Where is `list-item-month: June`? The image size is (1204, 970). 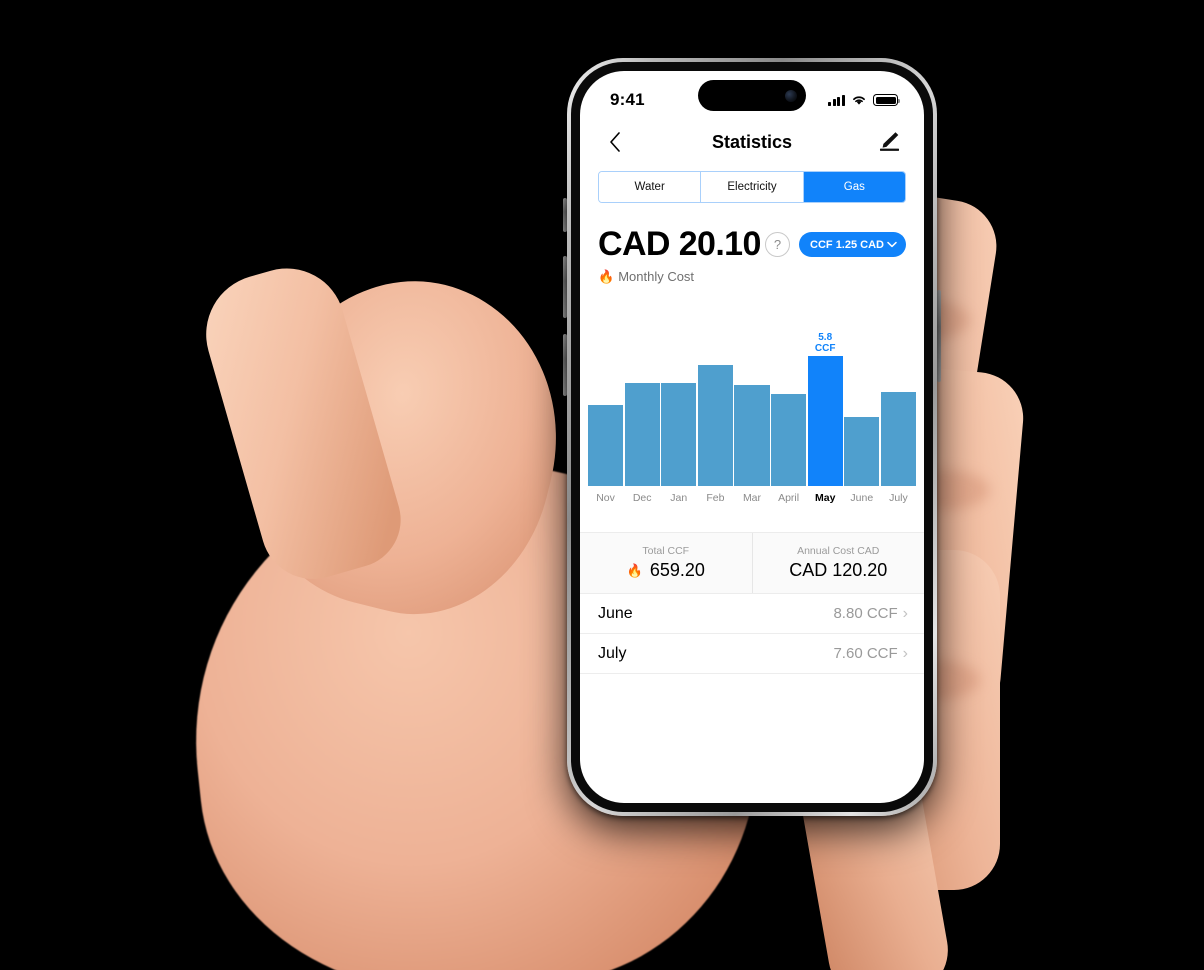
list-item-month: June is located at coordinates (615, 613).